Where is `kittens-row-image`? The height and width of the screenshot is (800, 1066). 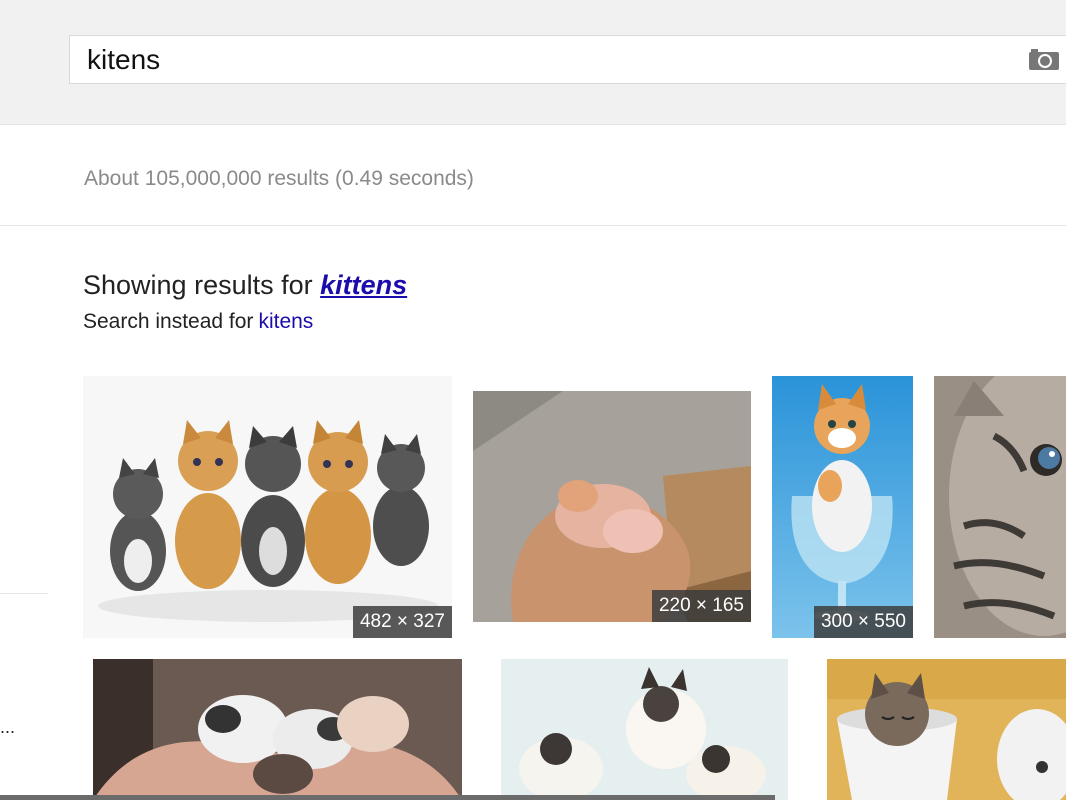
kittens-row-image is located at coordinates (267, 507).